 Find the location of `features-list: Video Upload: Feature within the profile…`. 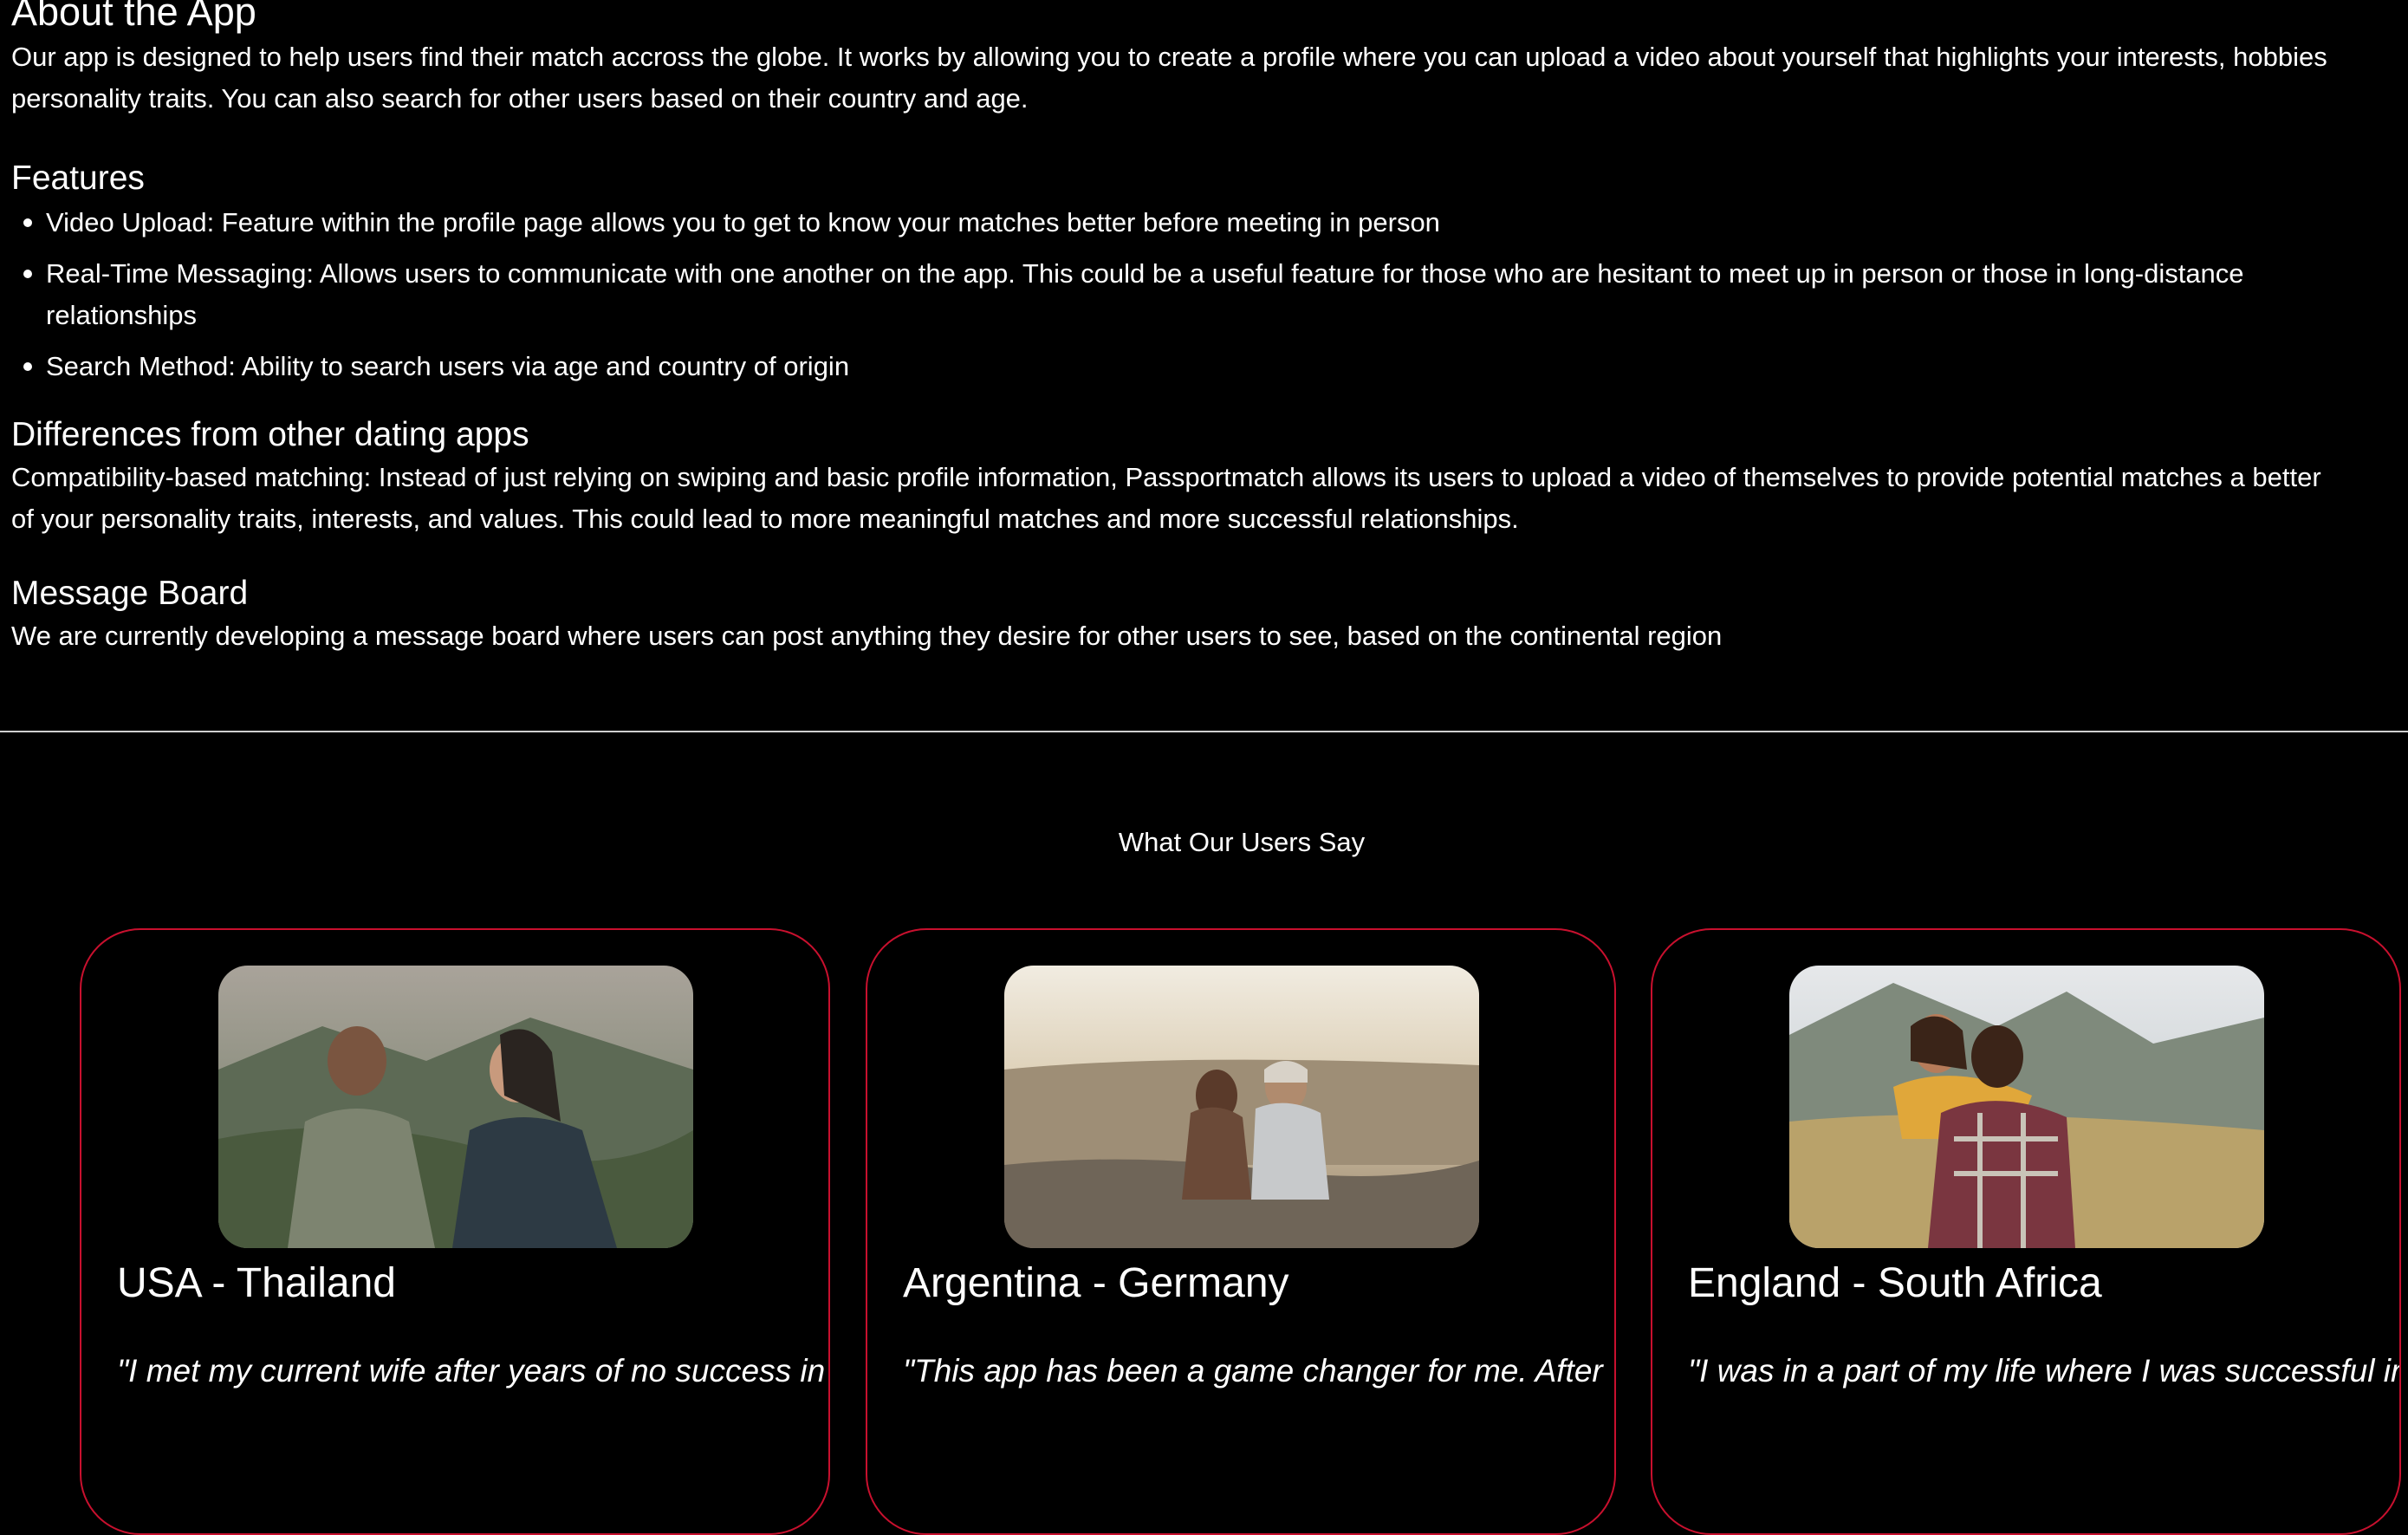

features-list: Video Upload: Feature within the profile… is located at coordinates (1210, 294).